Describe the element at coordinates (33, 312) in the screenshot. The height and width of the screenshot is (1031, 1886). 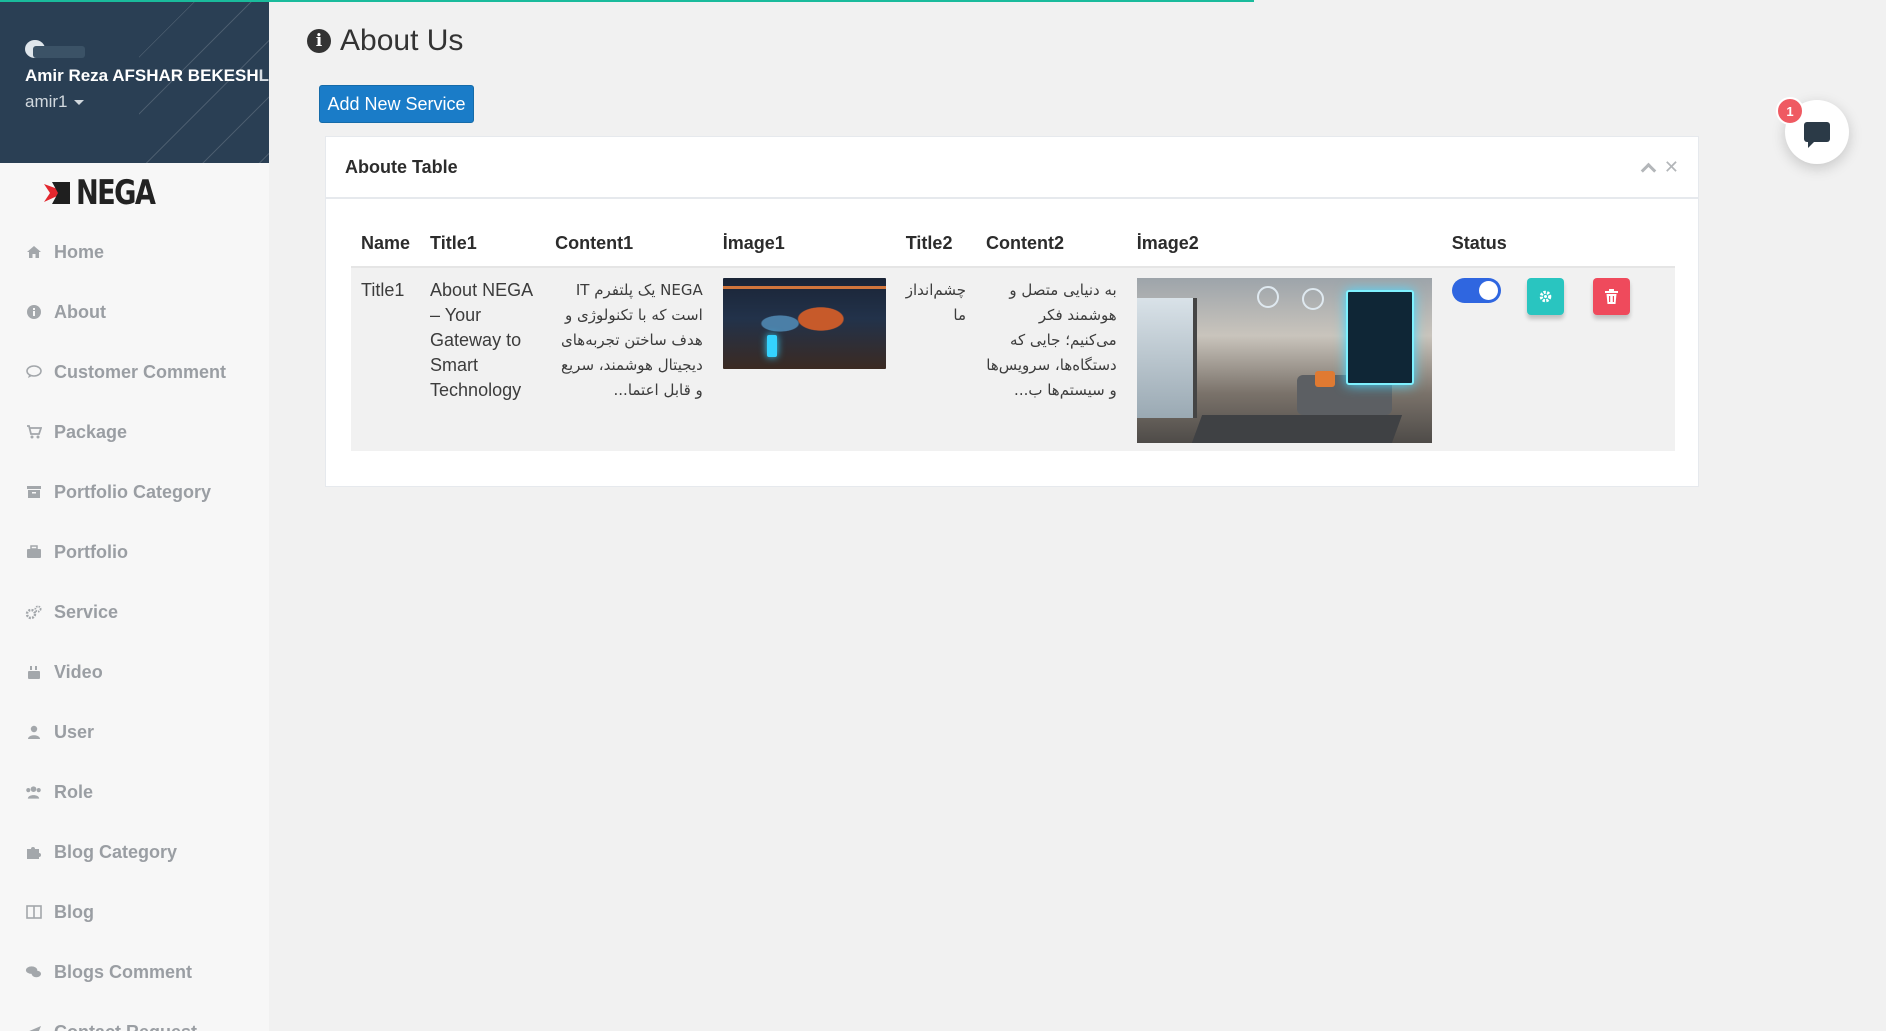
I see `info-icon` at that location.